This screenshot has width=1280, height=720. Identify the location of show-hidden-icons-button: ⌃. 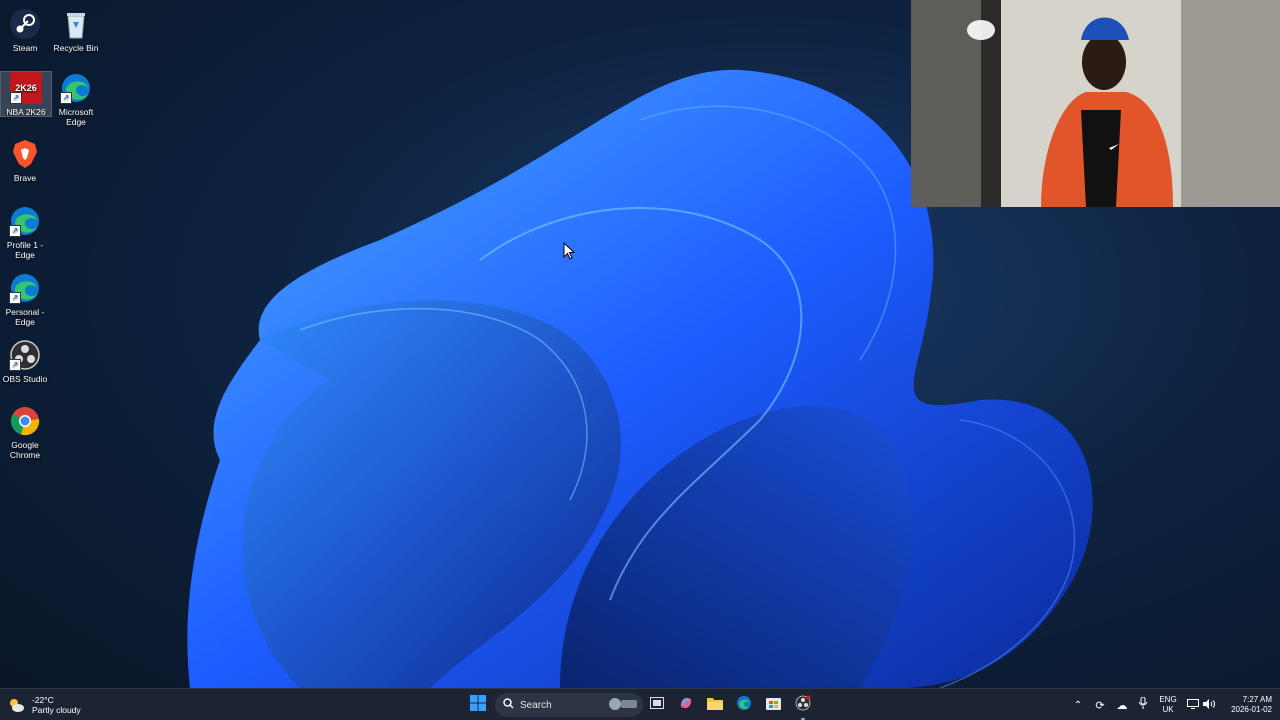
(1078, 705).